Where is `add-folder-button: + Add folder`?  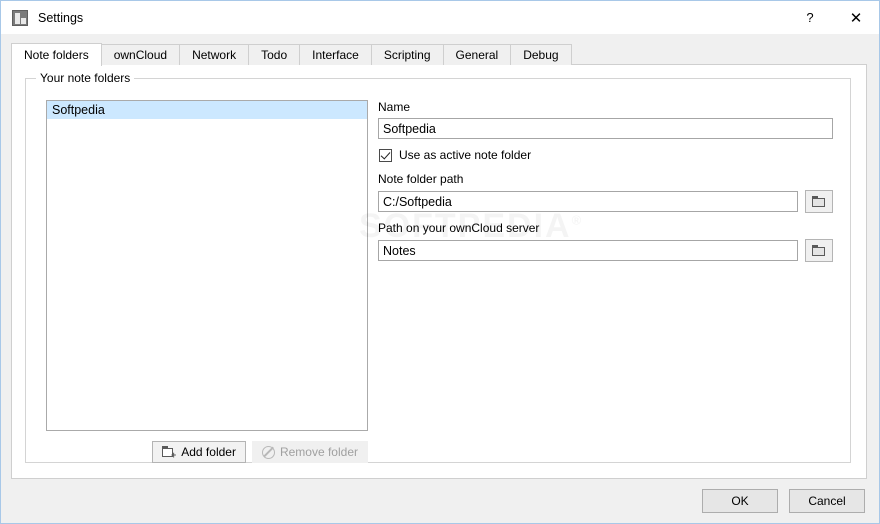 add-folder-button: + Add folder is located at coordinates (199, 452).